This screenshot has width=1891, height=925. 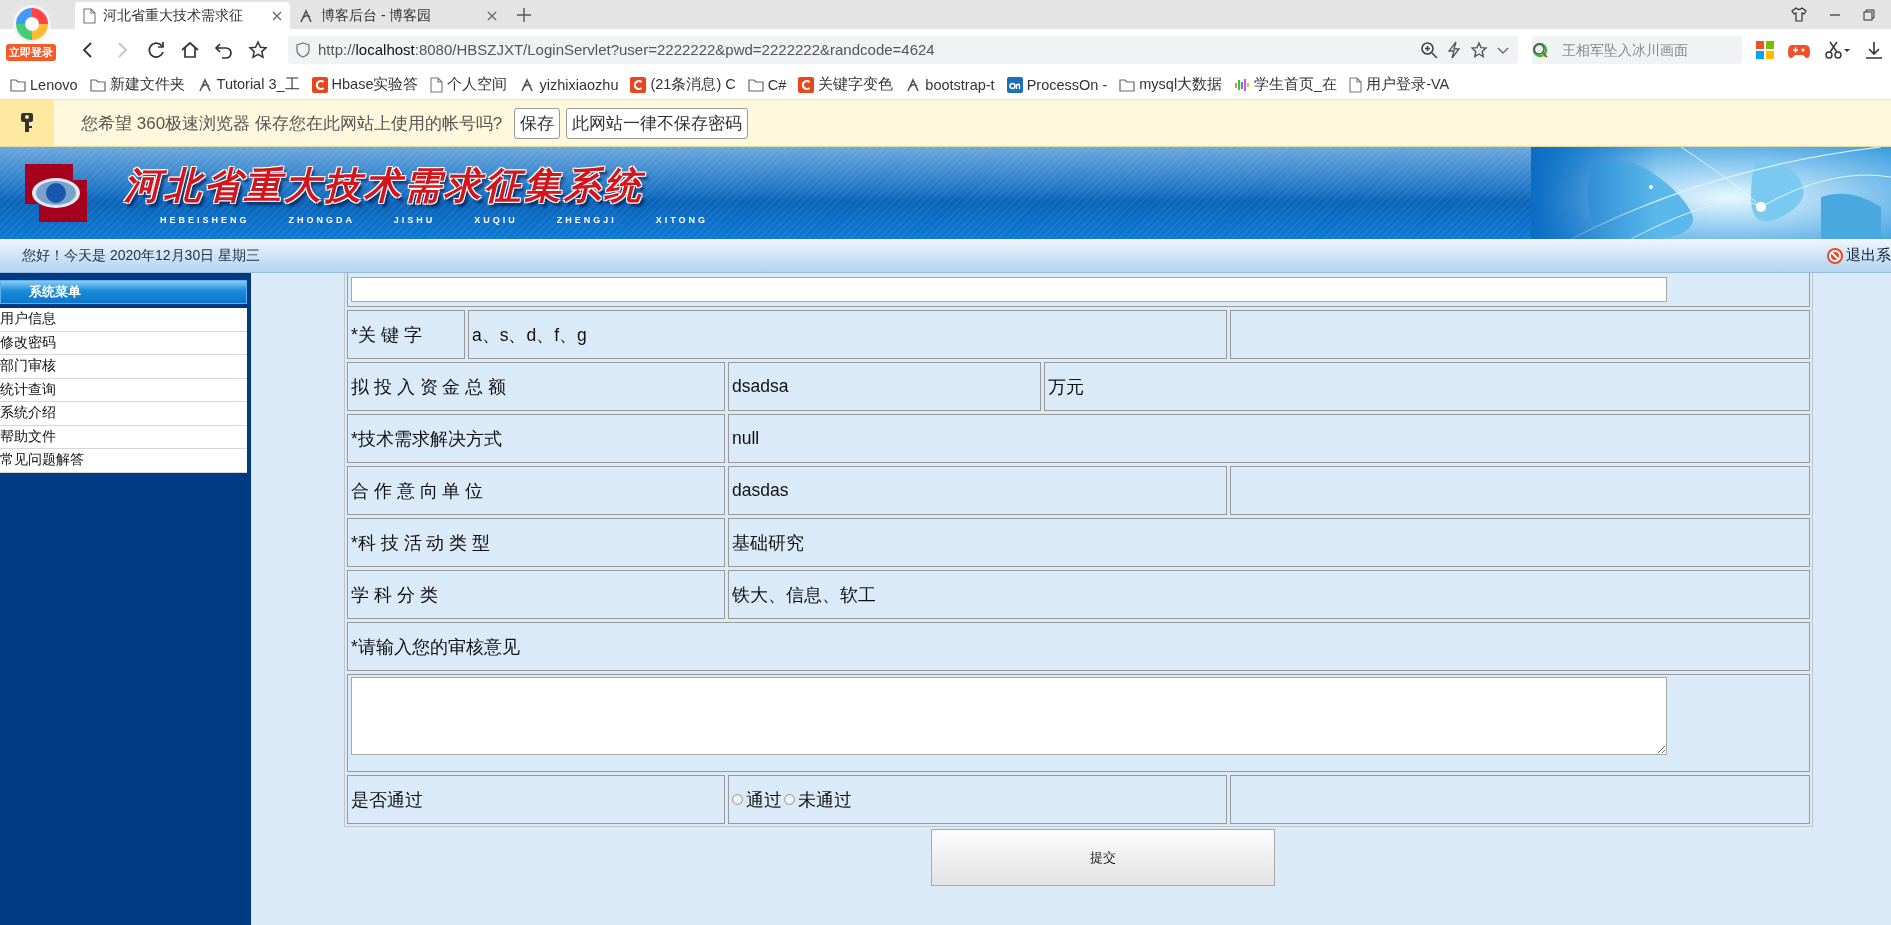 I want to click on field-label: 是否通过, so click(x=536, y=799).